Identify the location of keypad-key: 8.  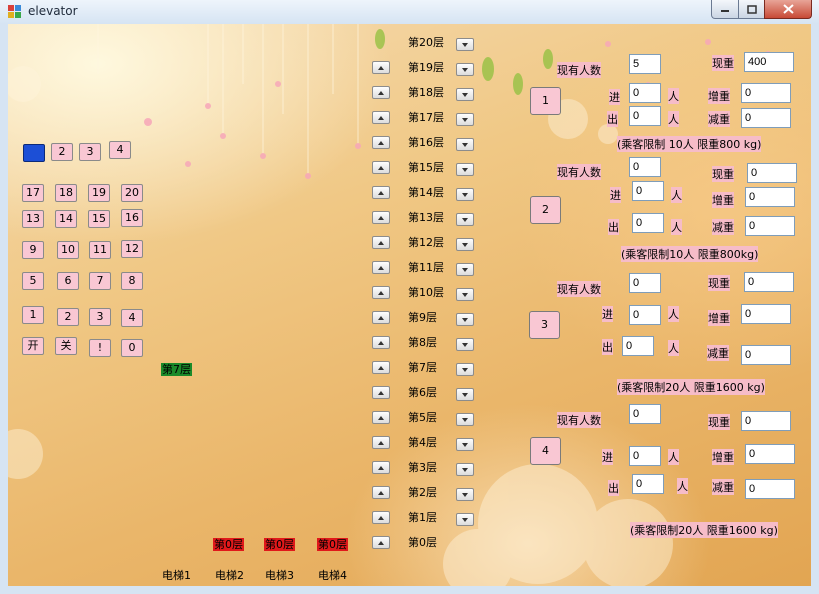
(132, 281).